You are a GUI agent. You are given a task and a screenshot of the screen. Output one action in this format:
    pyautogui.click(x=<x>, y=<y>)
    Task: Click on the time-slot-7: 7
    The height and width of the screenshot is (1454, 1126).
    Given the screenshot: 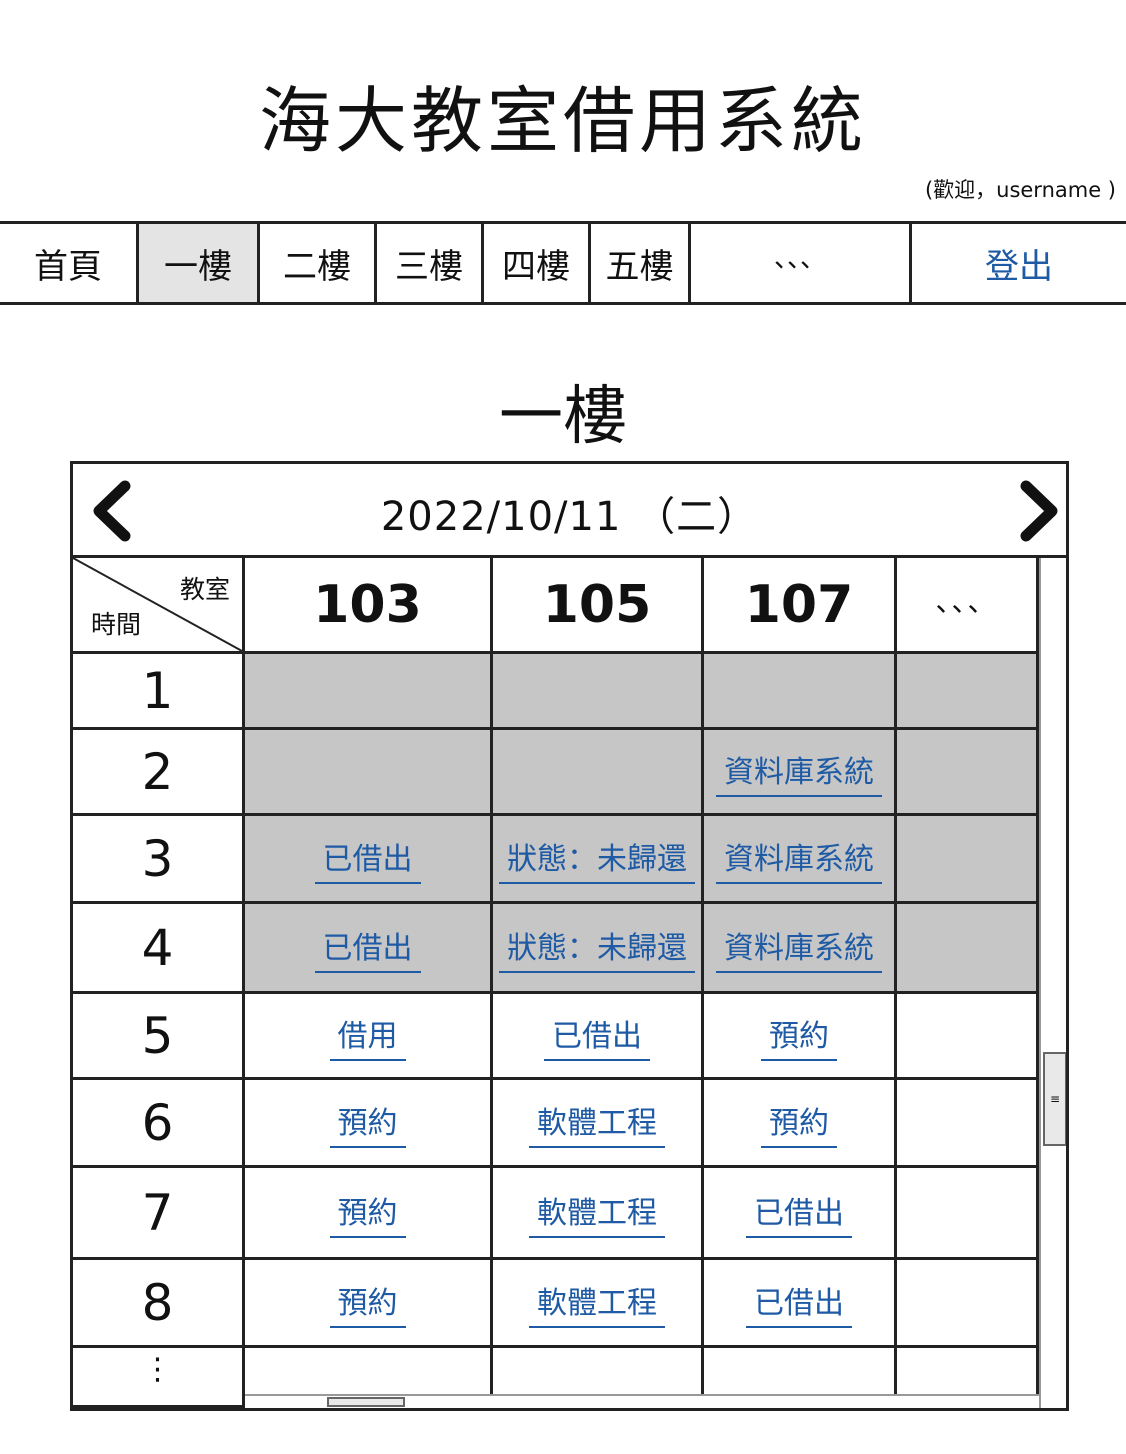 What is the action you would take?
    pyautogui.click(x=159, y=1214)
    